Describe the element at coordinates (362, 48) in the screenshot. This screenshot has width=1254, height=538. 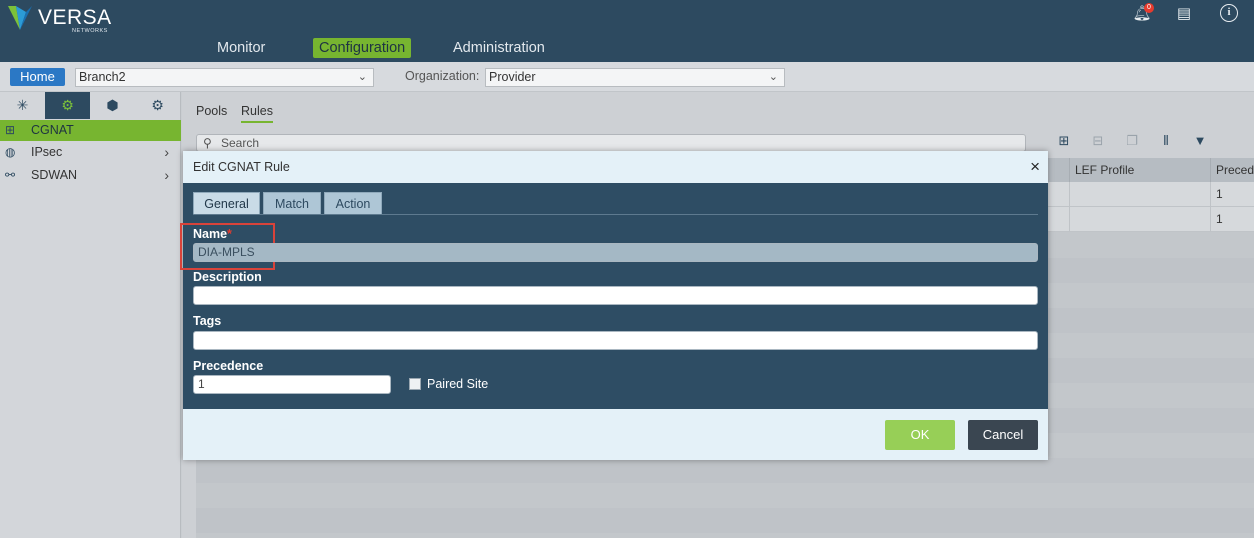
I see `nav-configuration: Configuration` at that location.